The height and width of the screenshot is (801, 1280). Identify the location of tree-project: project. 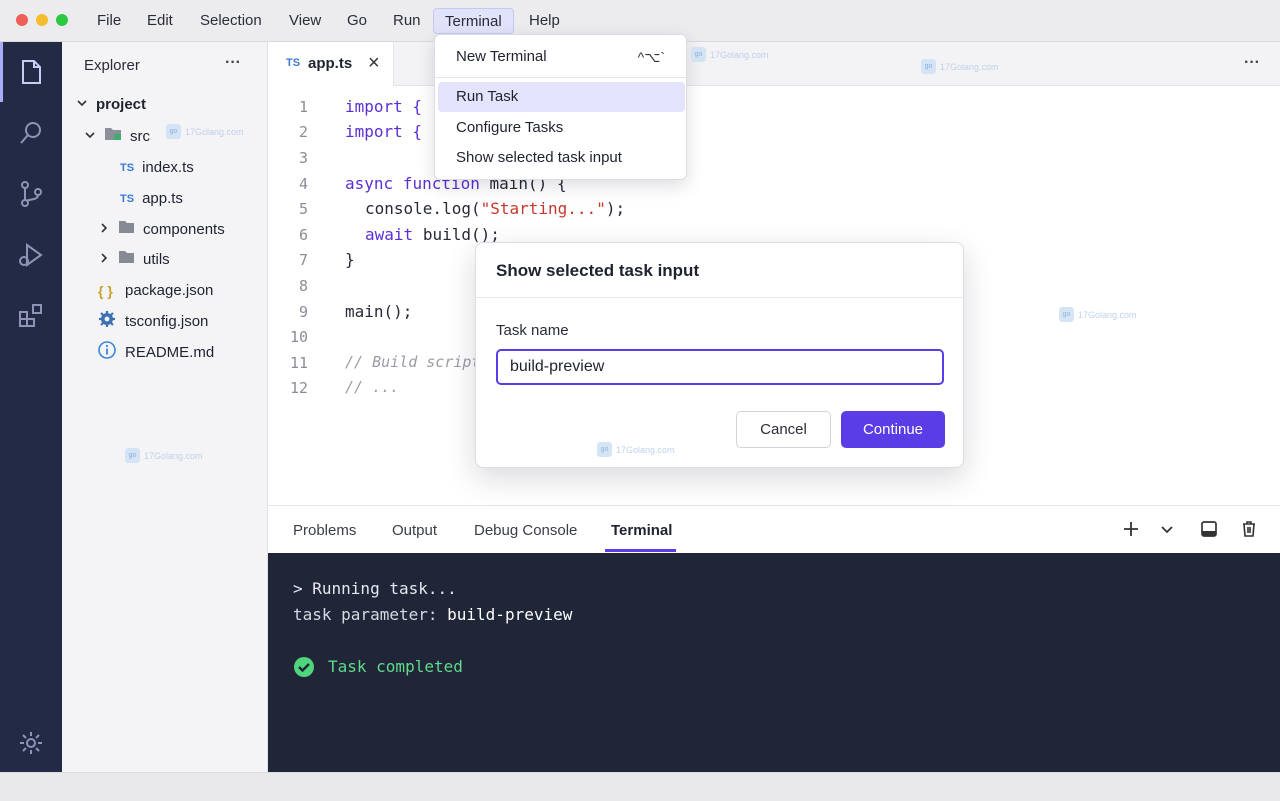
(111, 105).